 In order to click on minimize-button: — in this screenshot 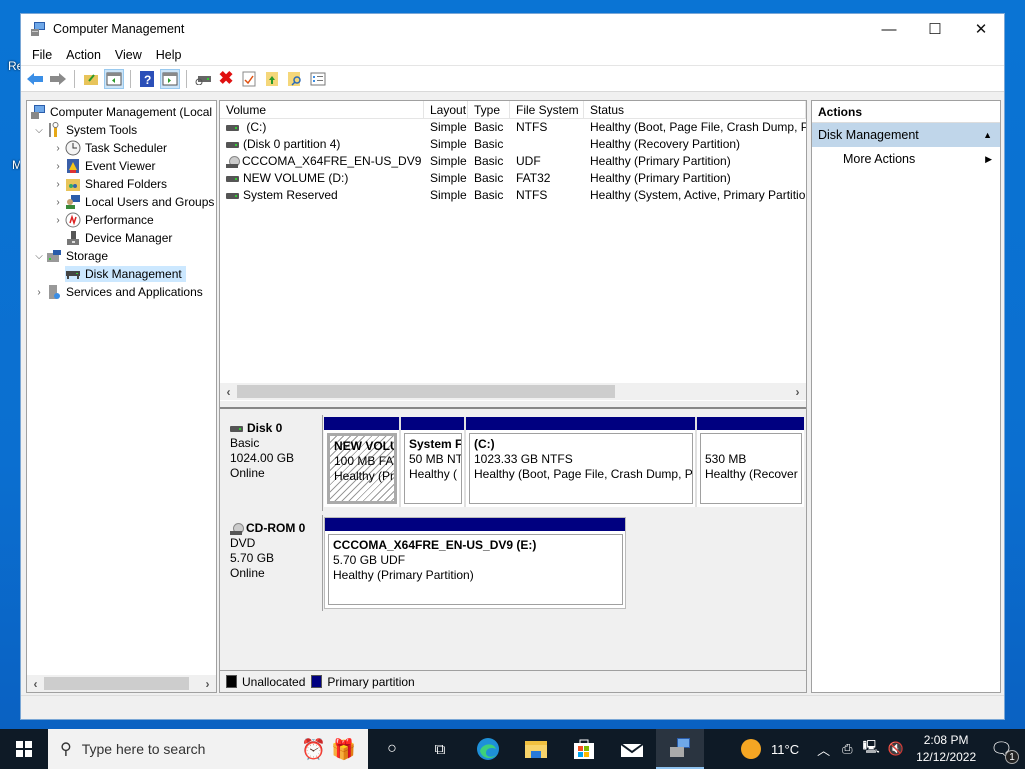, I will do `click(889, 29)`.